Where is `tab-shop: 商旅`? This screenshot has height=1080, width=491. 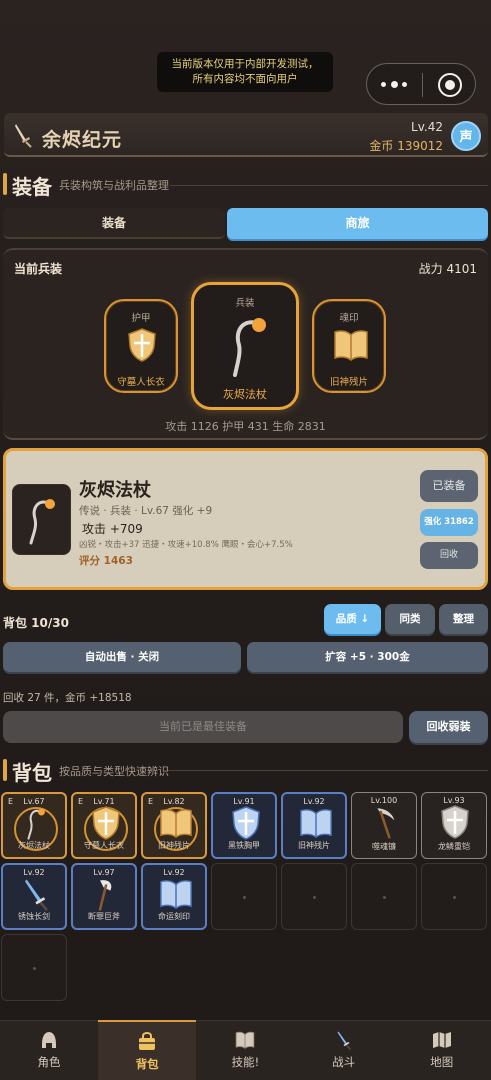
tab-shop: 商旅 is located at coordinates (357, 223).